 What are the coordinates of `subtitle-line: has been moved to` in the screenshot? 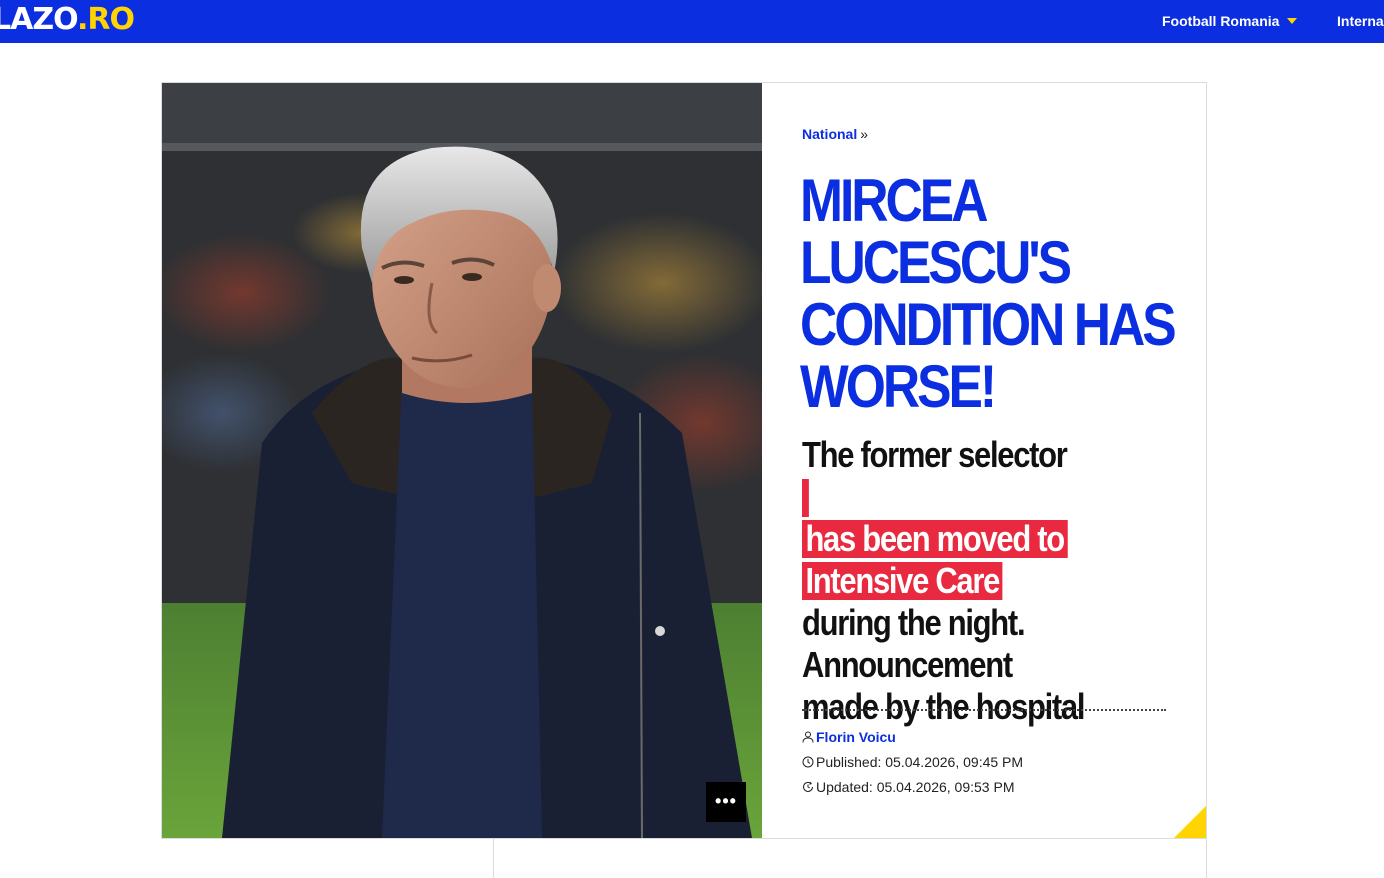 It's located at (965, 539).